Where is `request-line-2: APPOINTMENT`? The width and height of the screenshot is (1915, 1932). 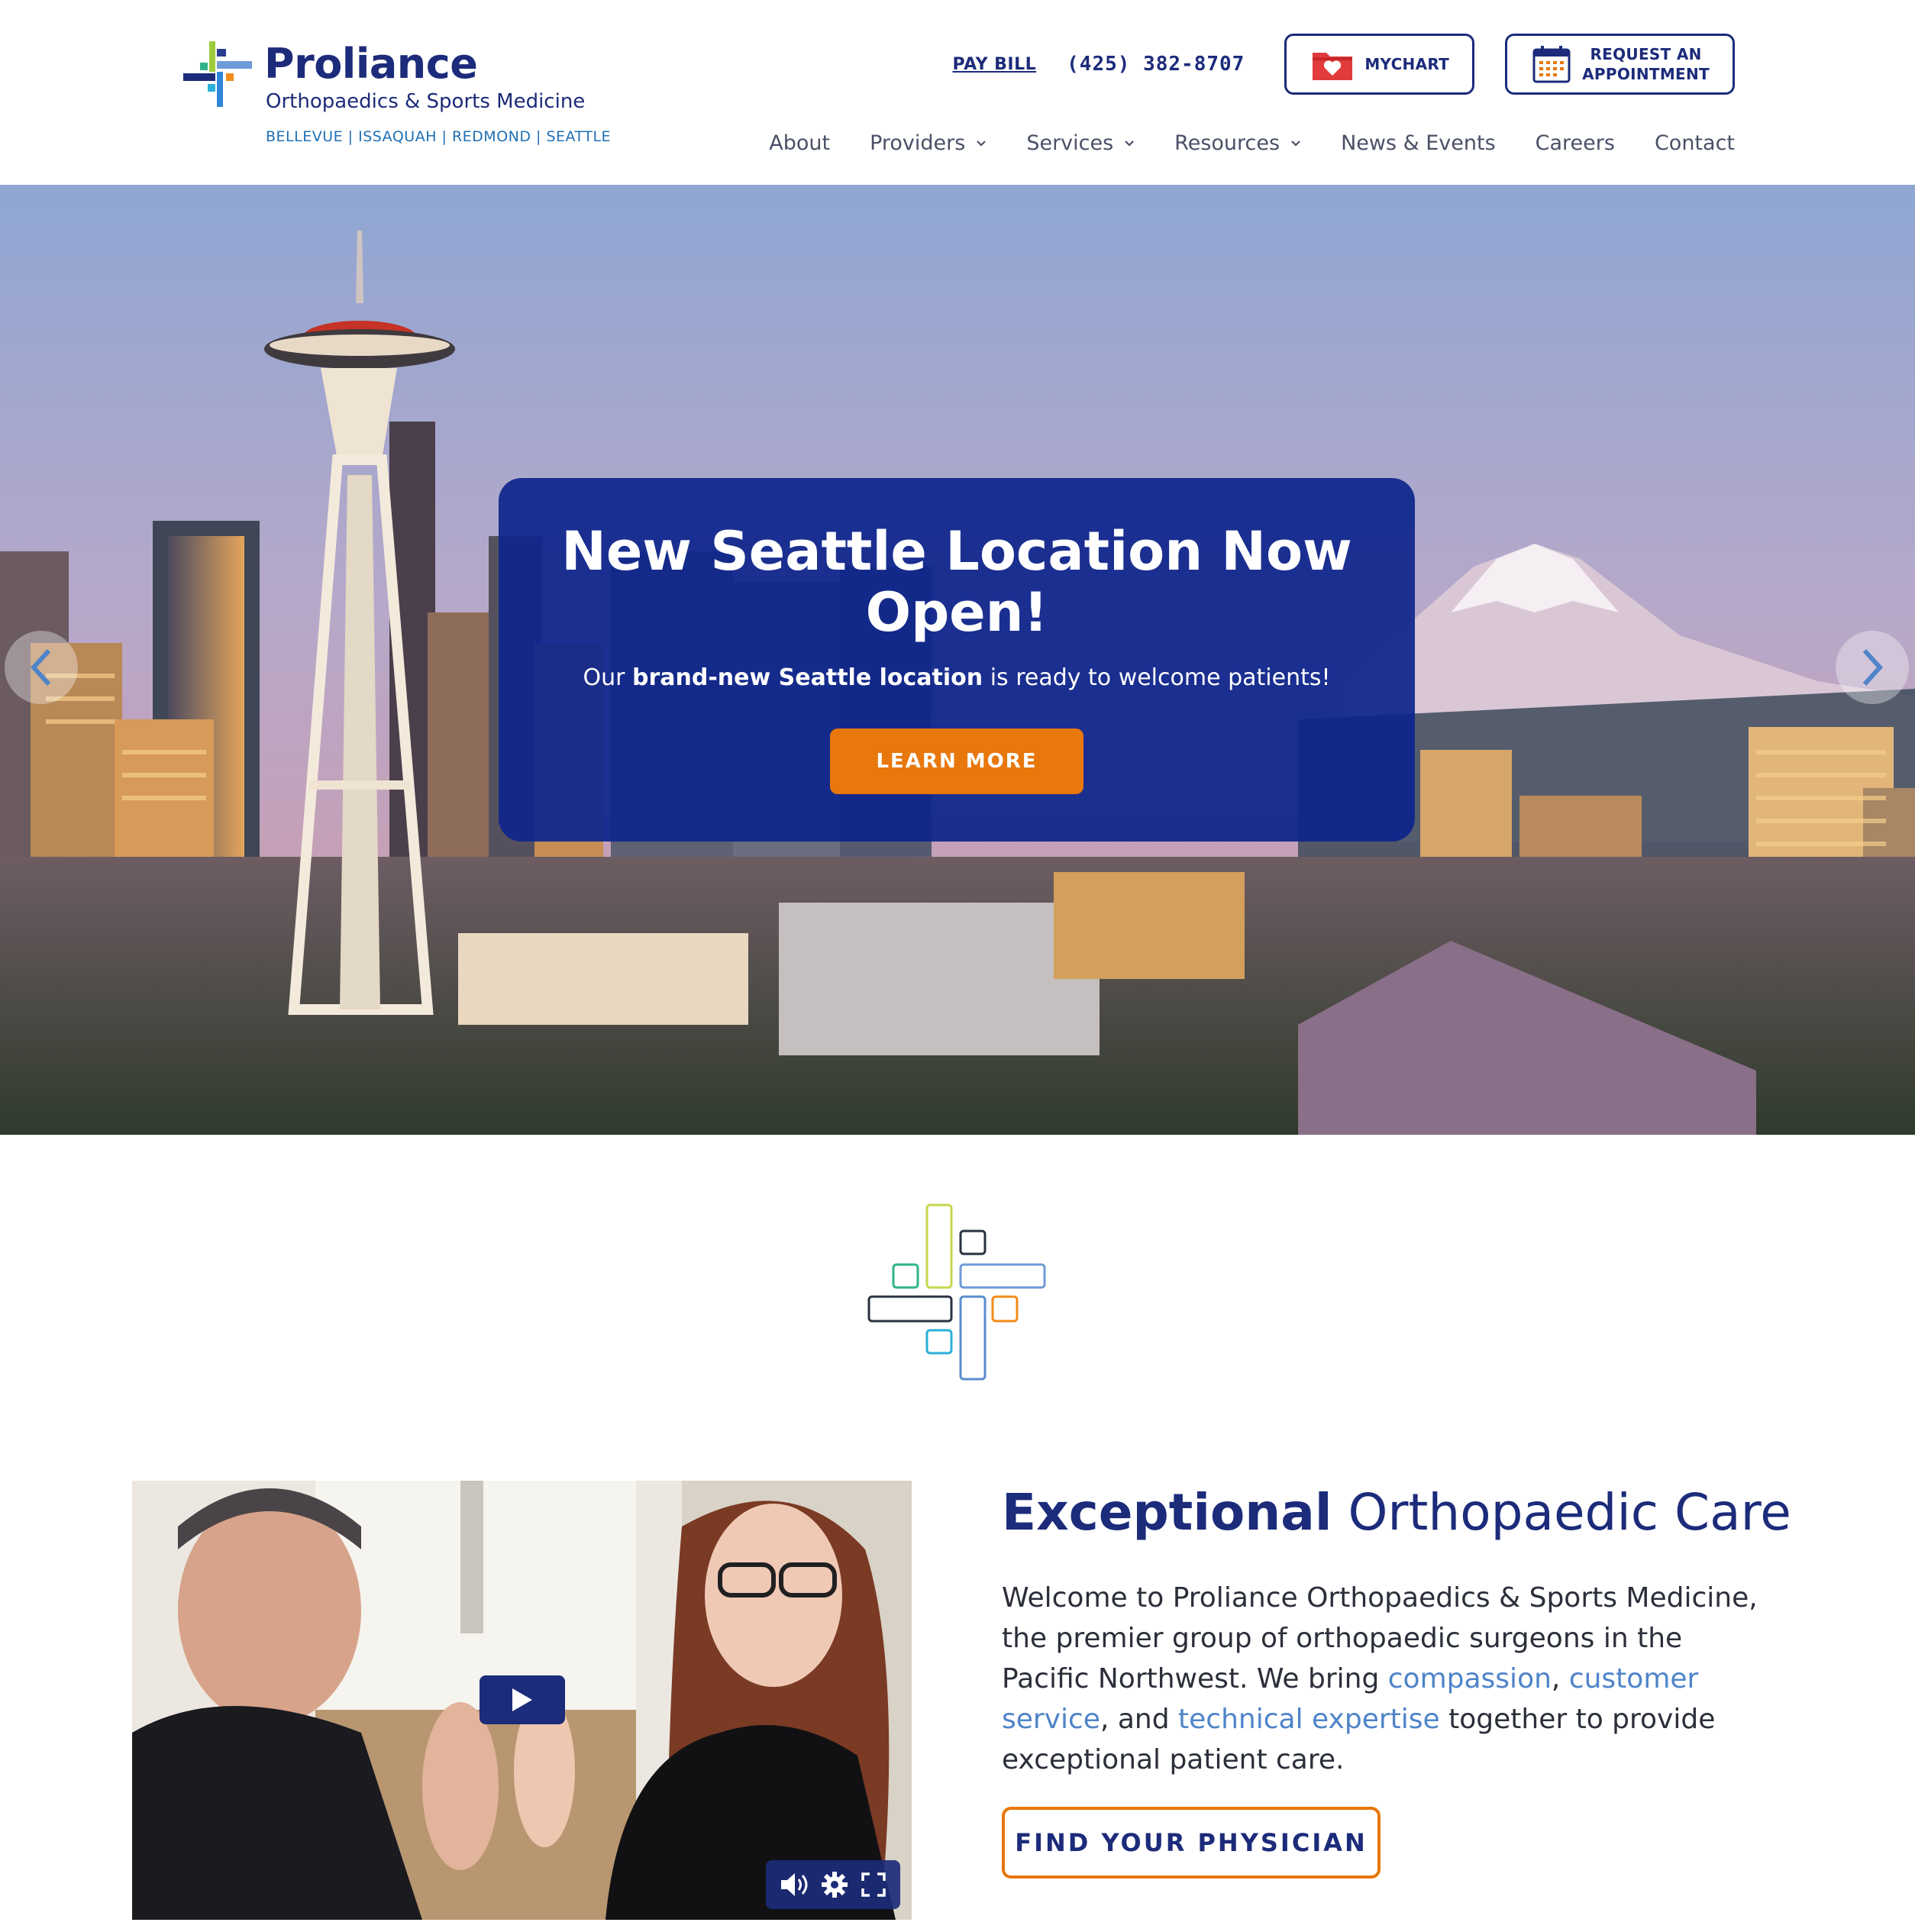 request-line-2: APPOINTMENT is located at coordinates (1646, 74).